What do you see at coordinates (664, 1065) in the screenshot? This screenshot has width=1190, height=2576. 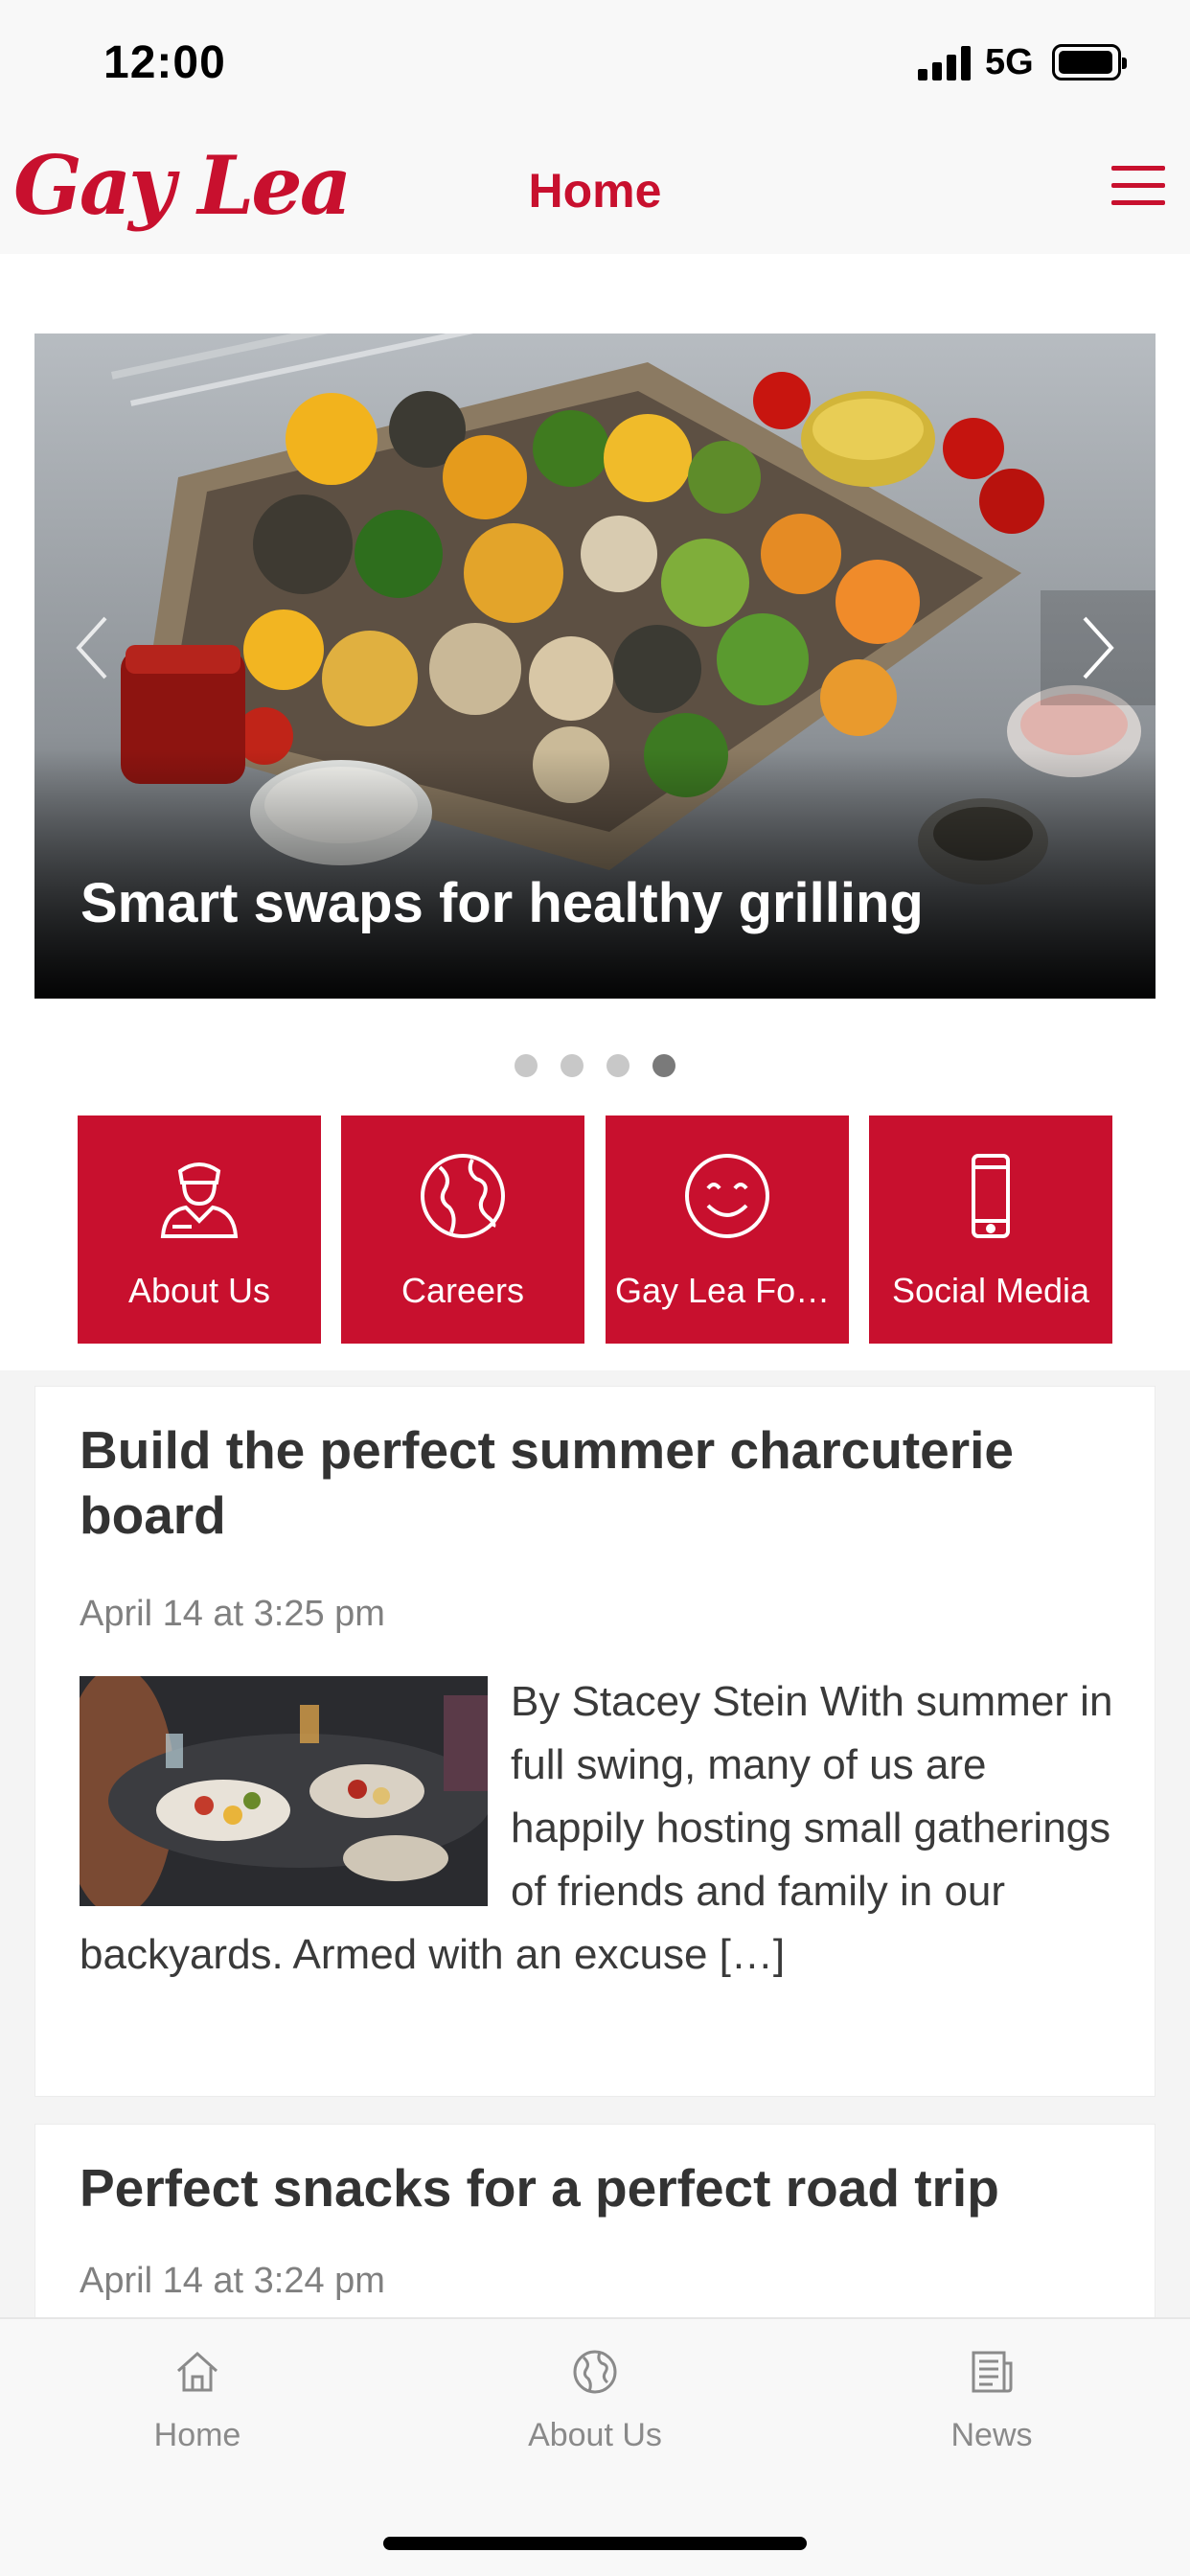 I see `carousel-dot-active` at bounding box center [664, 1065].